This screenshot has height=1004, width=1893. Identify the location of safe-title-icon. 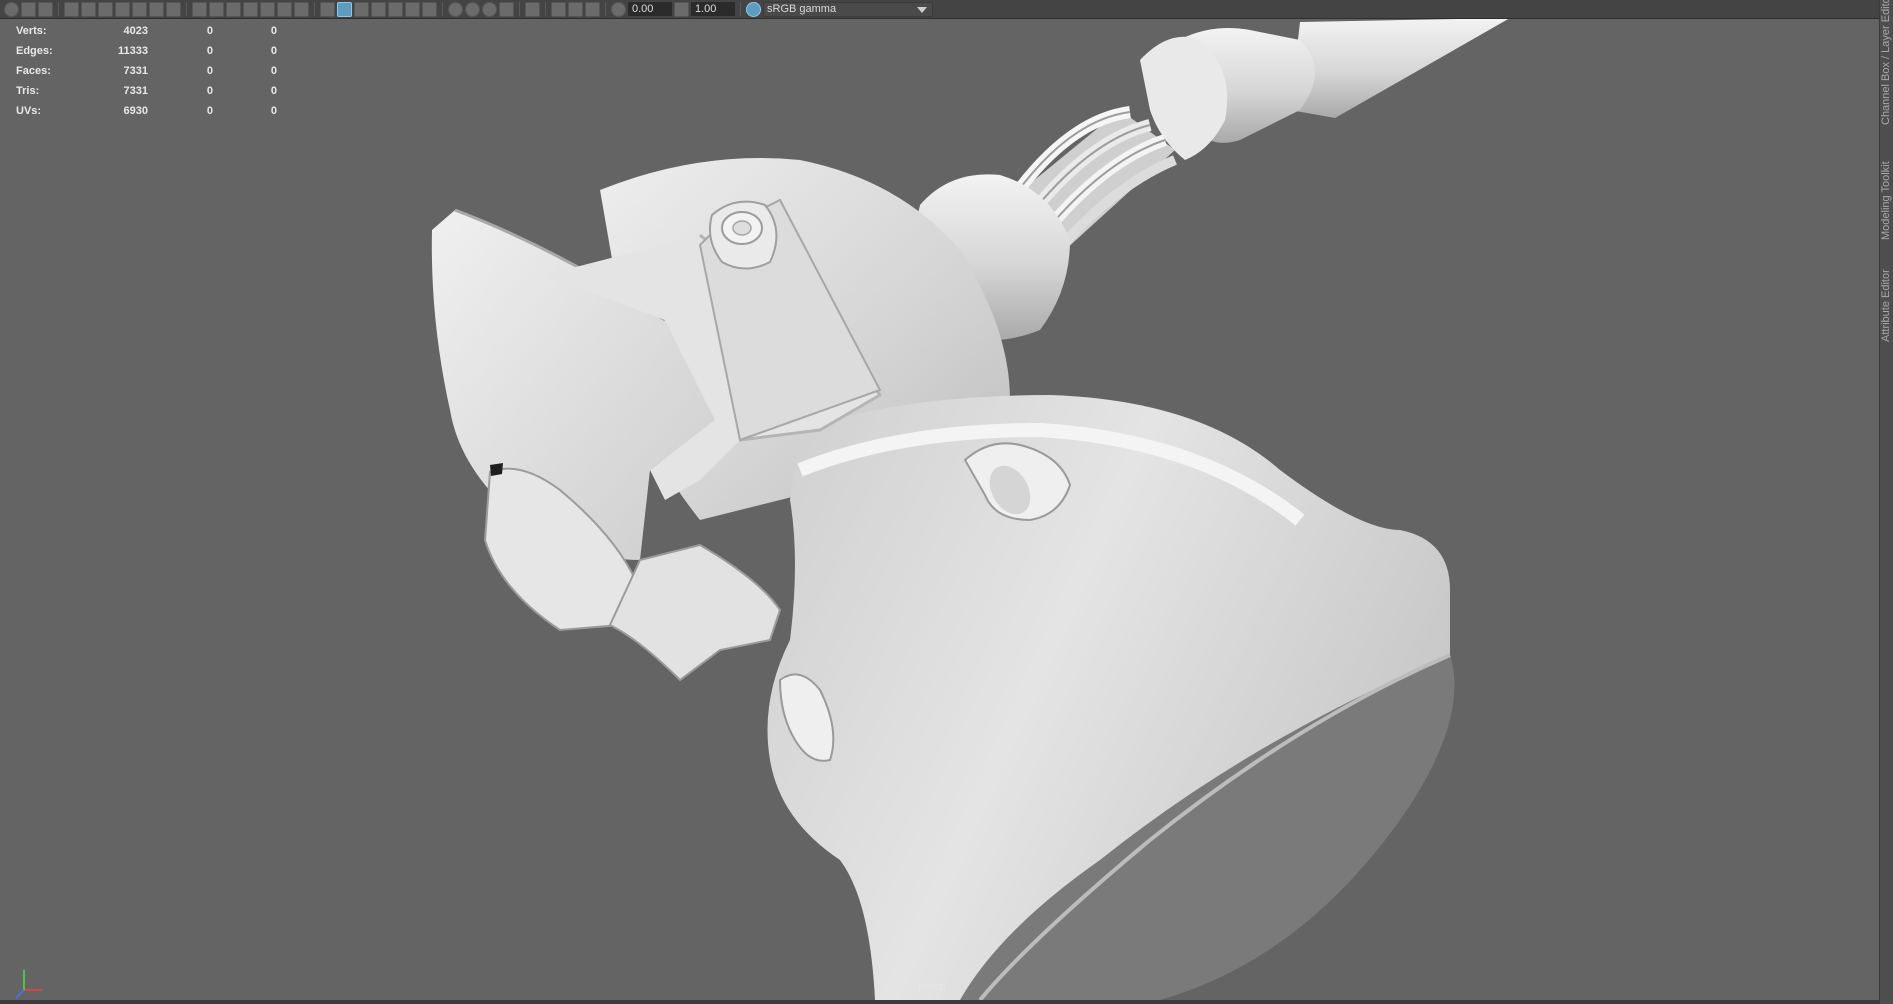
(301, 9).